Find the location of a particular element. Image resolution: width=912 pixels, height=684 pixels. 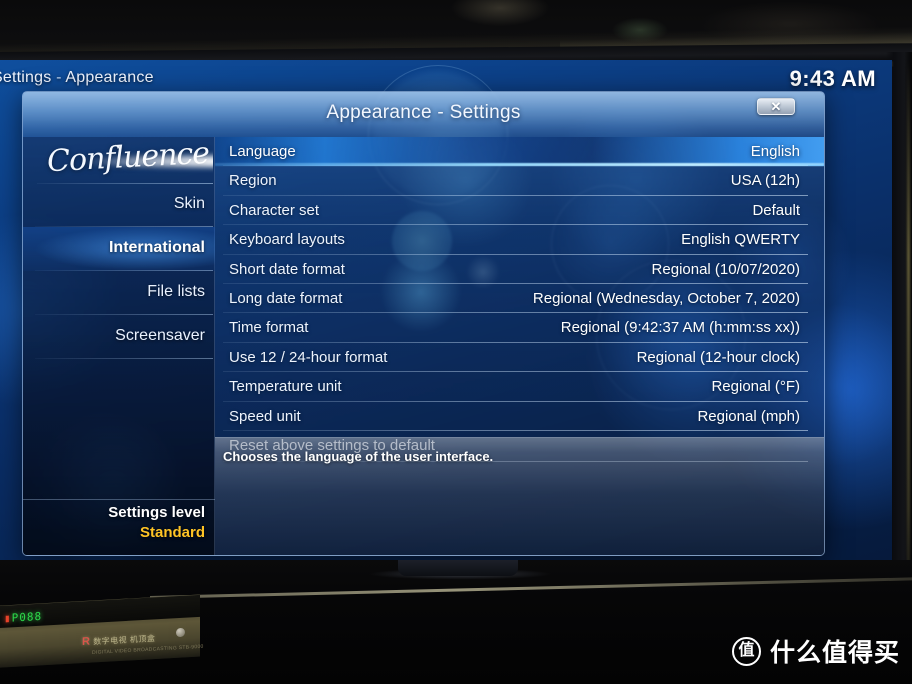

settings-row-label: Keyboard layouts is located at coordinates (287, 240).